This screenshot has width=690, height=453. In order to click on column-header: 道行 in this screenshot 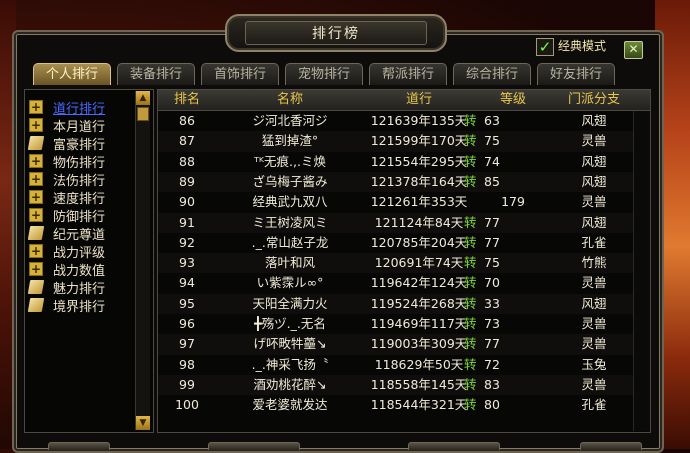, I will do `click(418, 99)`.